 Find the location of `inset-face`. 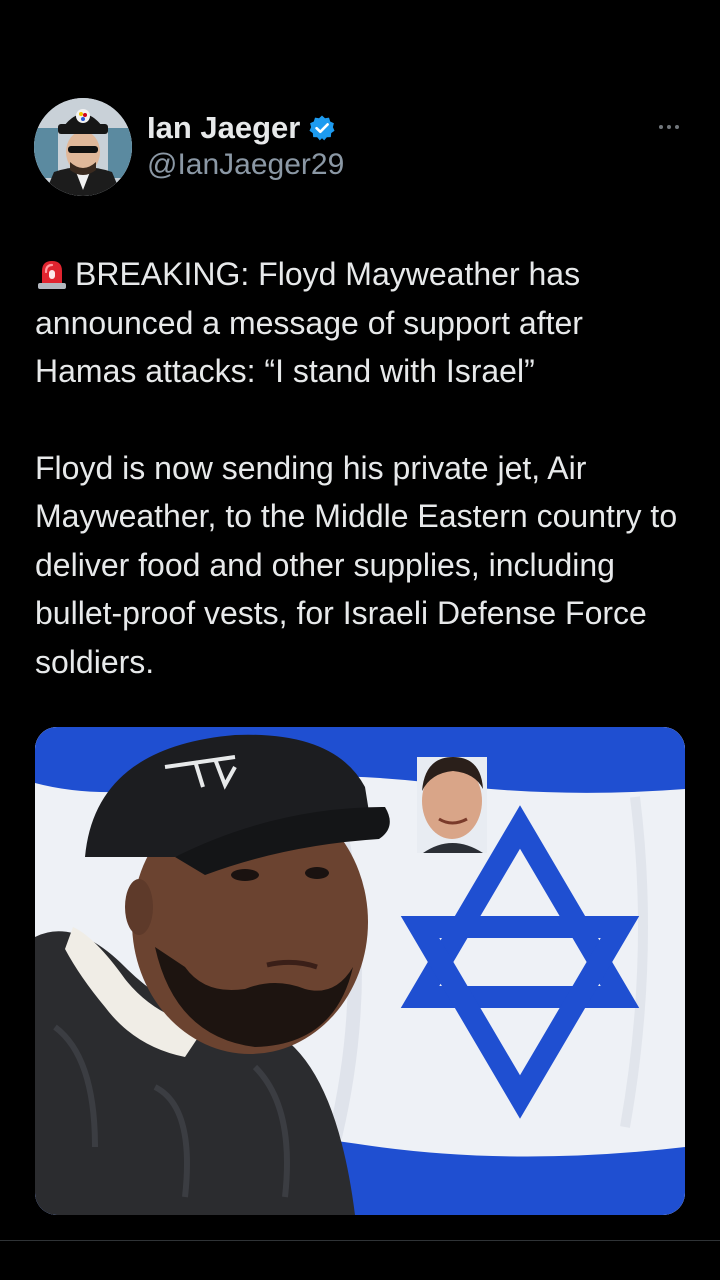

inset-face is located at coordinates (452, 805).